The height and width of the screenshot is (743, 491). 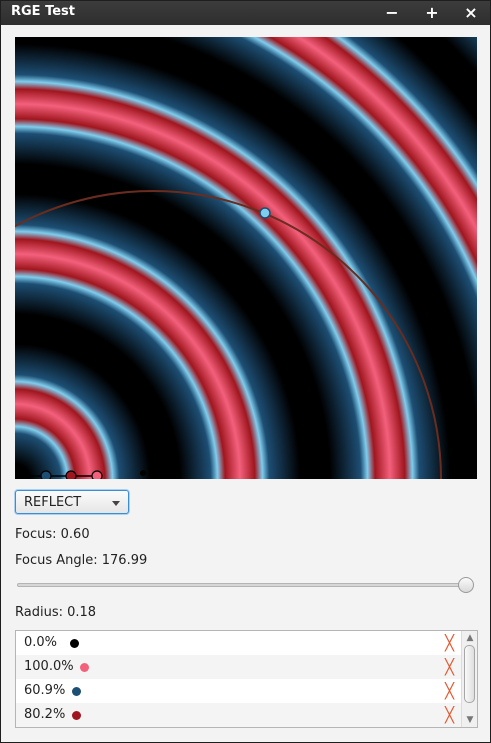 I want to click on focus-label: Focus: 0.60, so click(x=52, y=534).